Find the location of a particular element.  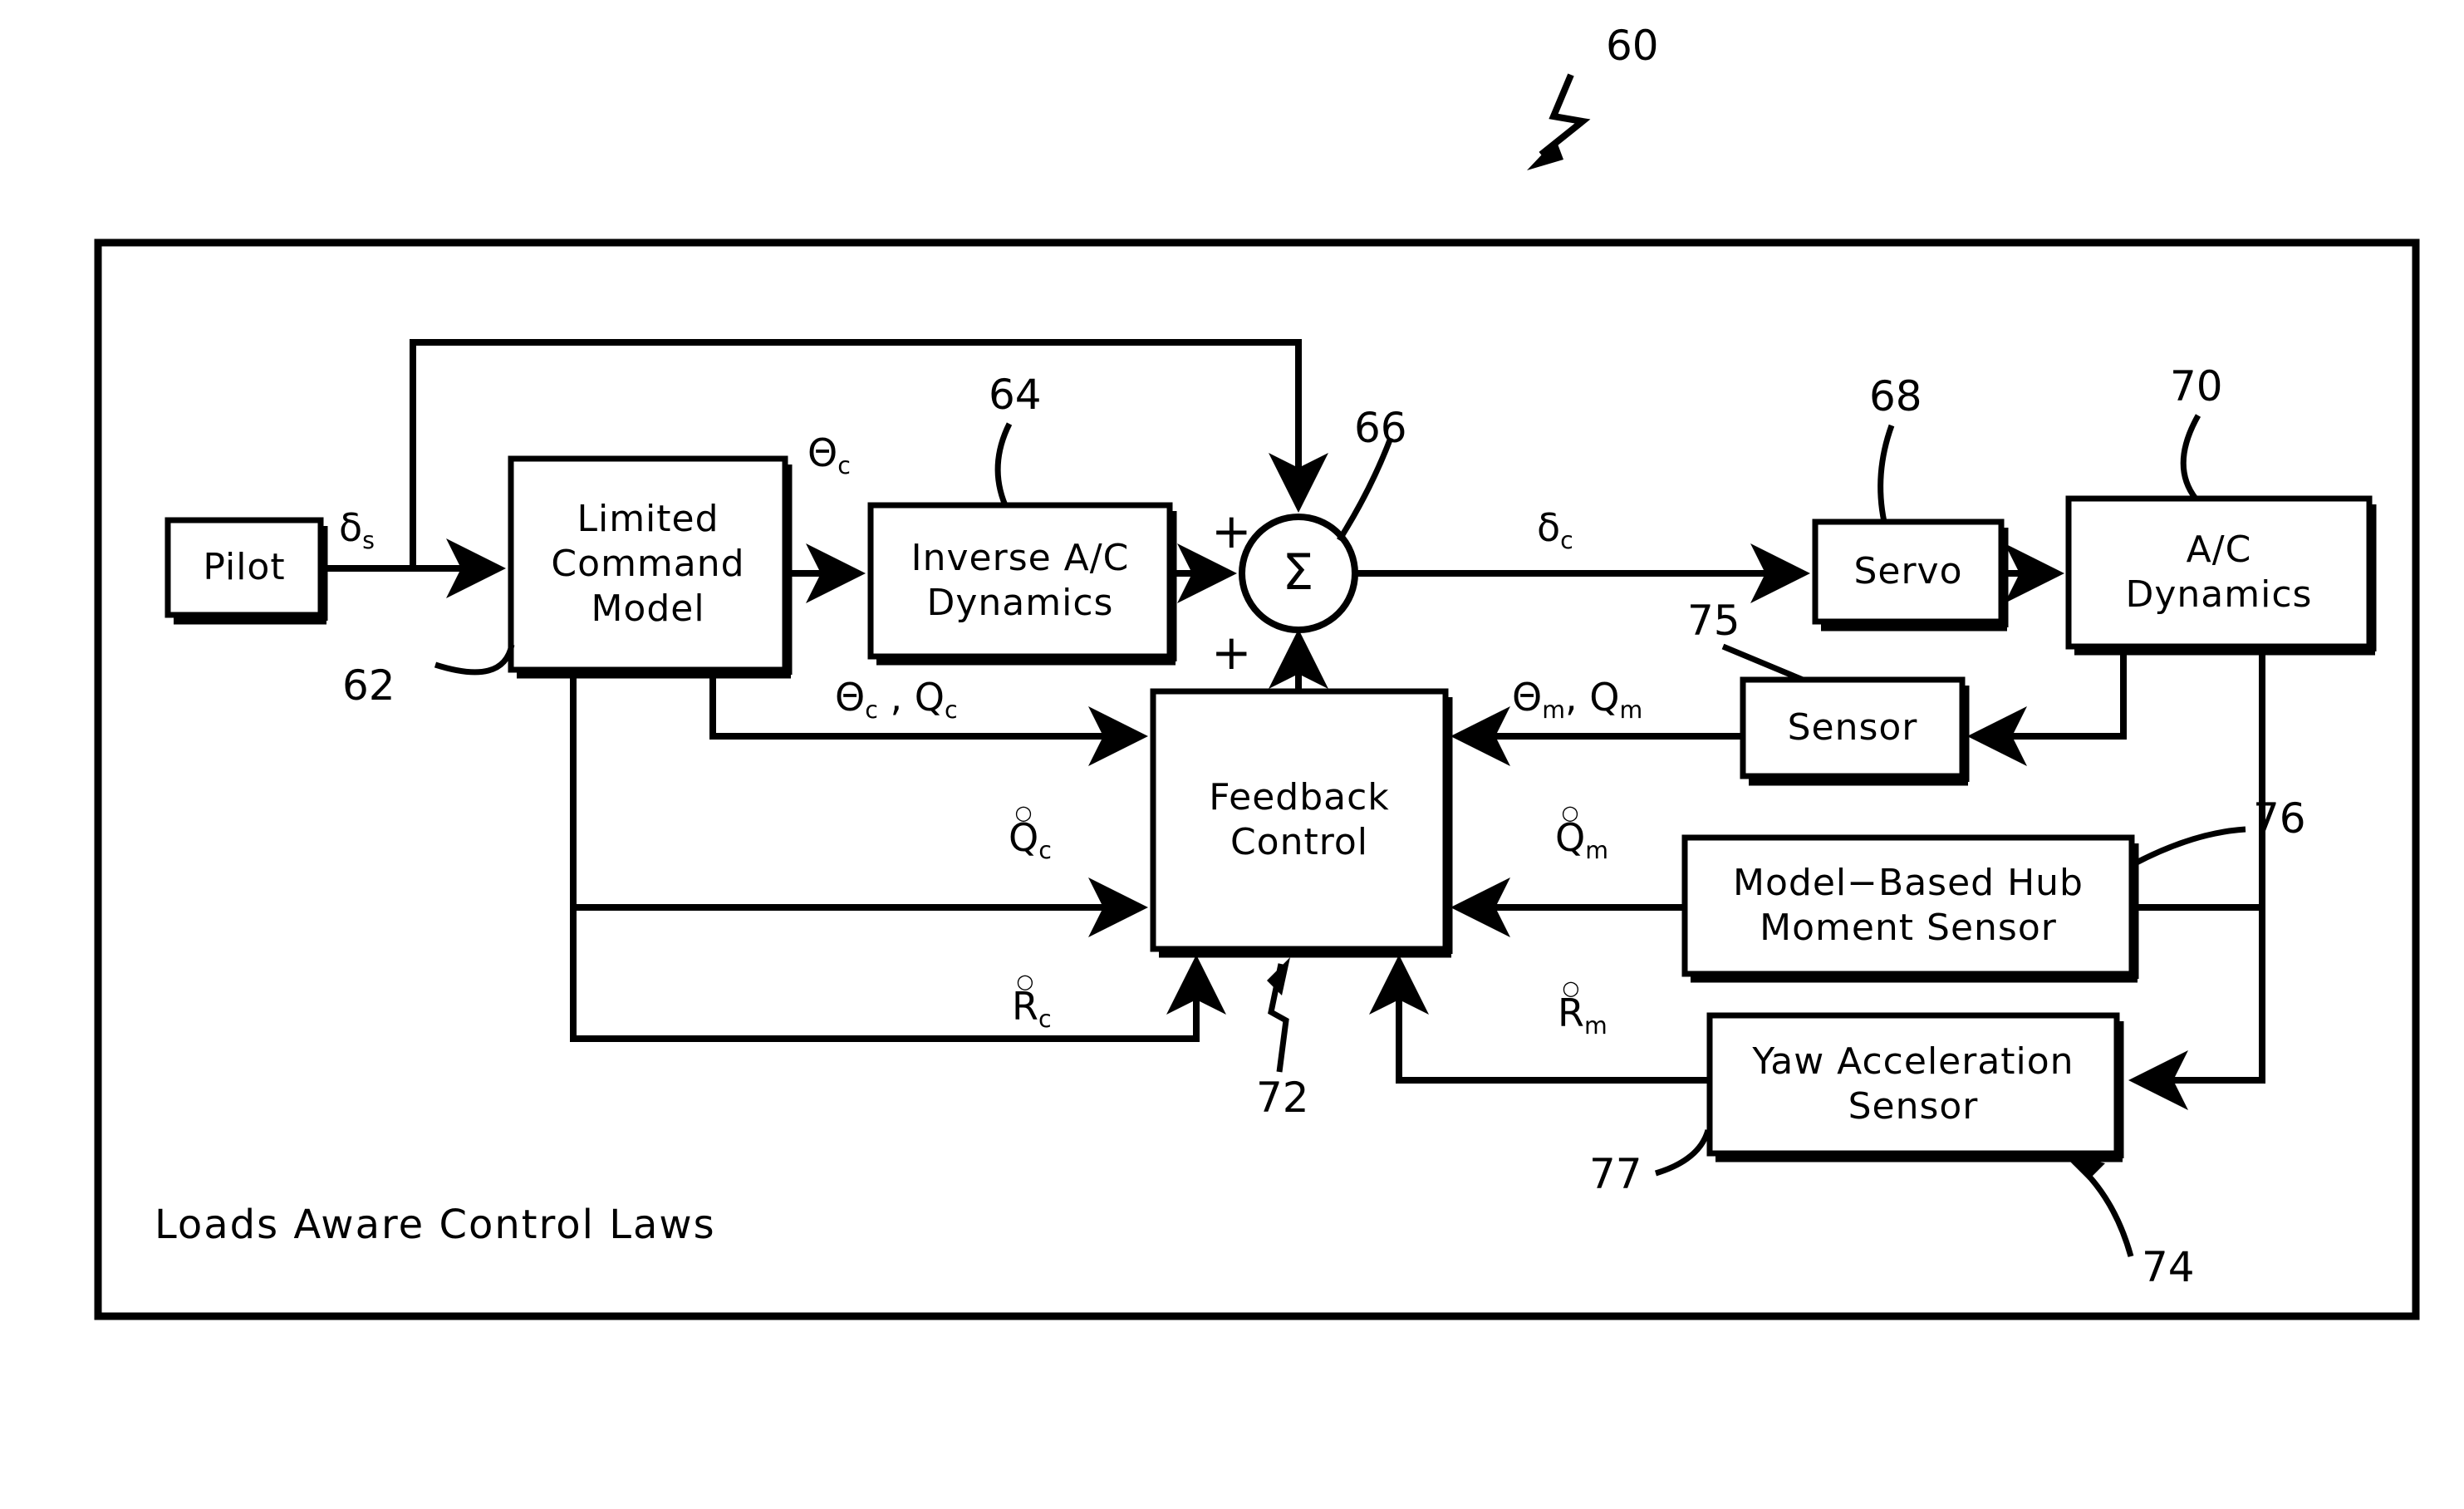

signal-label-q-dot-c: ○ Qc is located at coordinates (1030, 833).